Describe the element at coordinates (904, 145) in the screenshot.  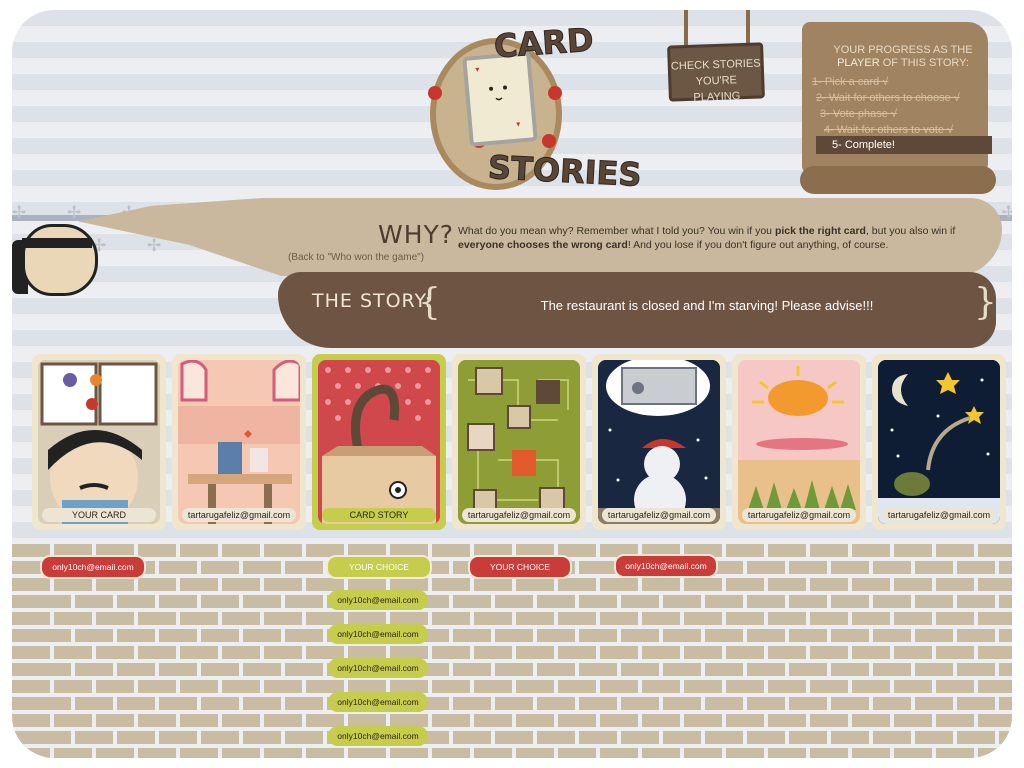
I see `progress-current-step: 5- Complete!` at that location.